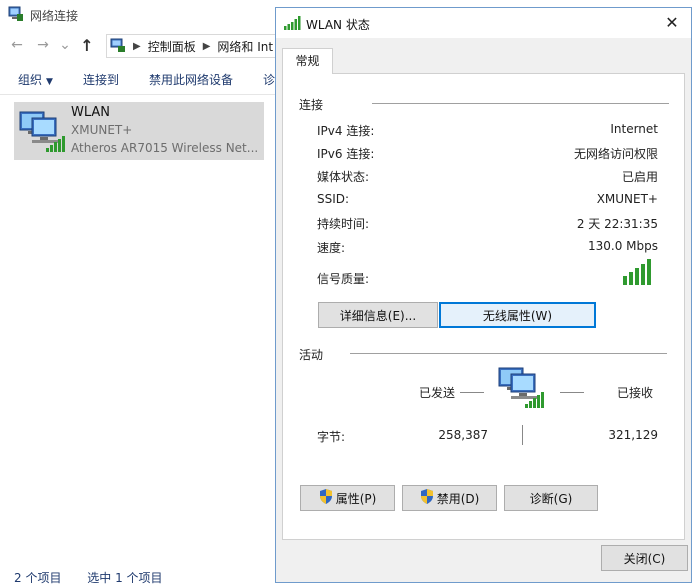 The width and height of the screenshot is (695, 586). I want to click on sent-label: 已发送, so click(437, 393).